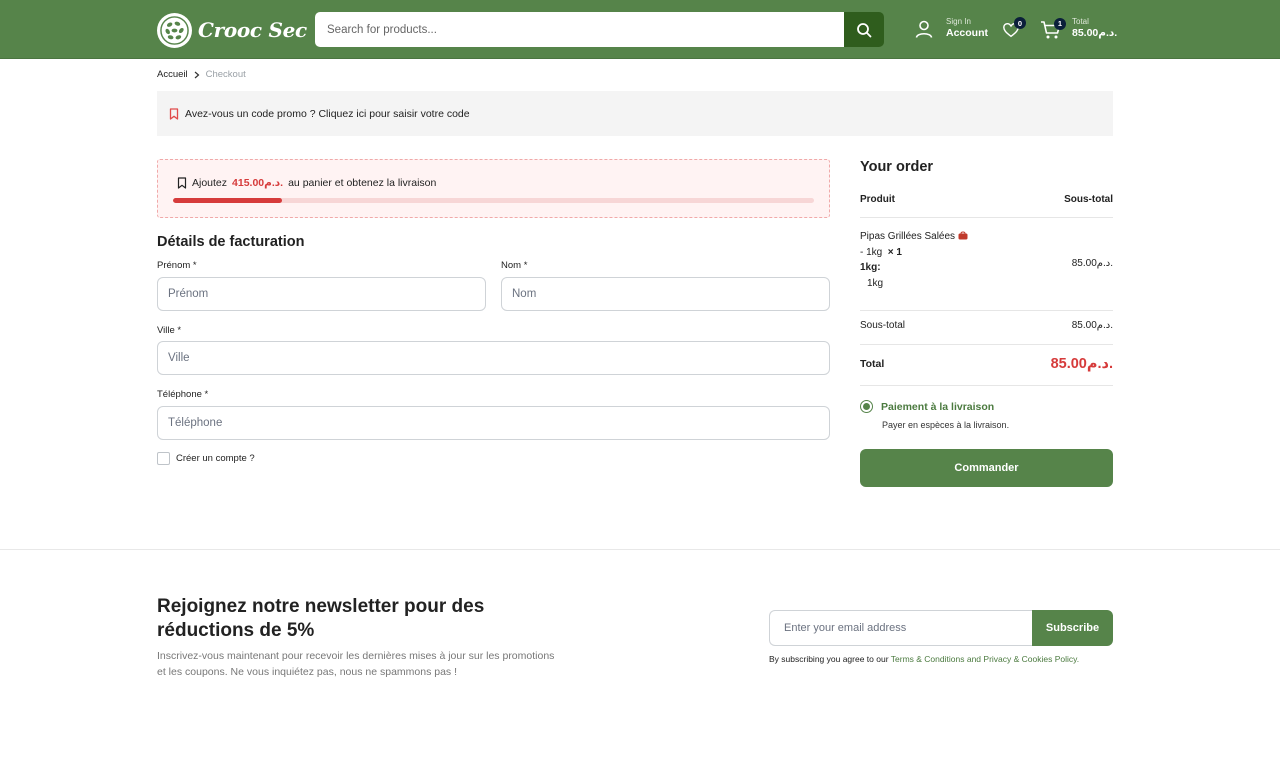 This screenshot has height=770, width=1280. Describe the element at coordinates (1080, 21) in the screenshot. I see `cart-small-label: Total` at that location.